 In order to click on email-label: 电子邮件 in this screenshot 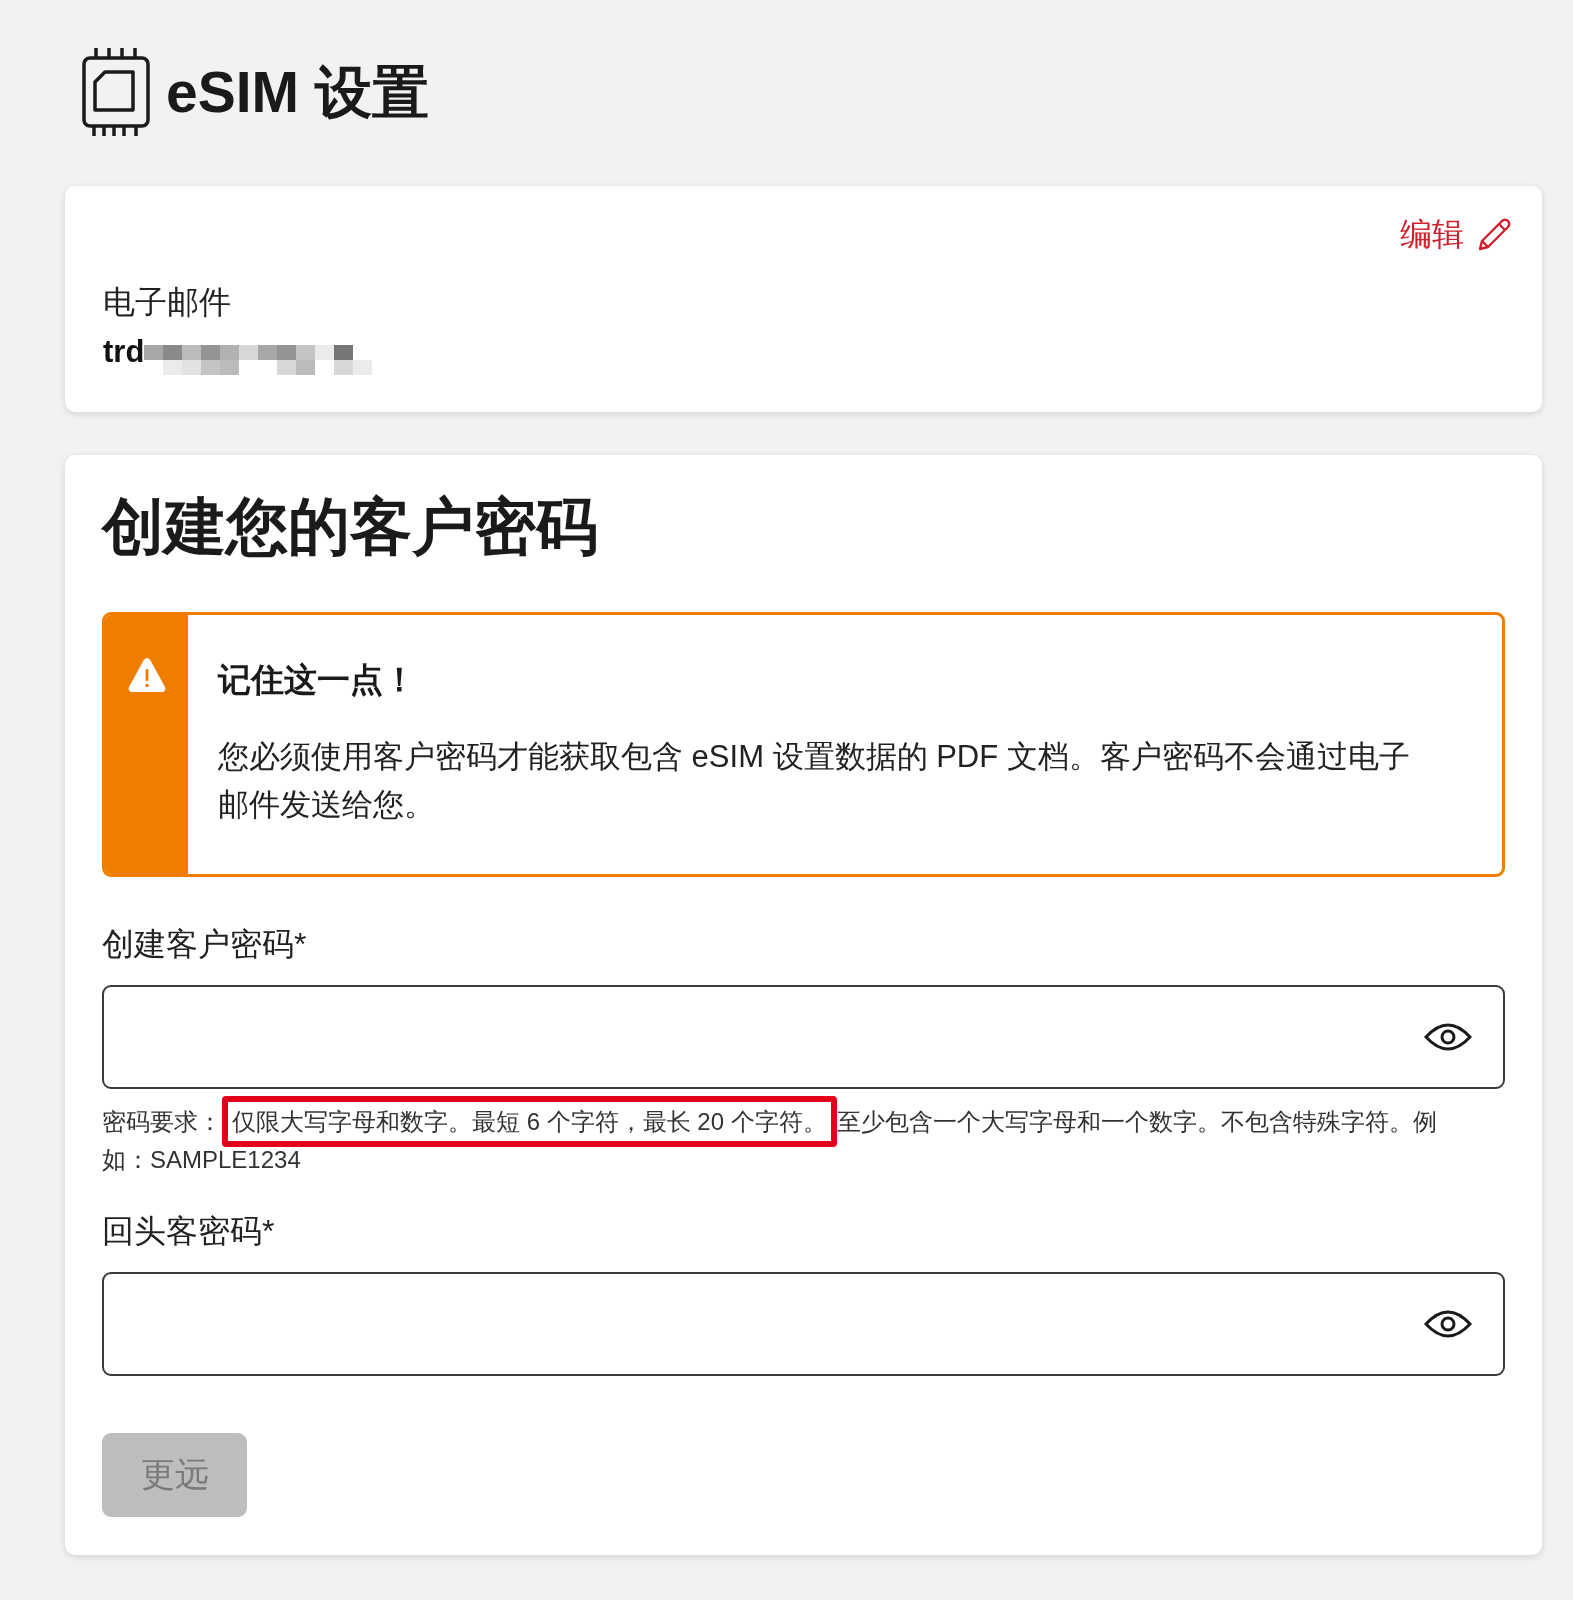, I will do `click(167, 302)`.